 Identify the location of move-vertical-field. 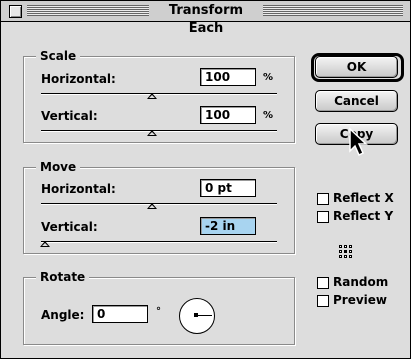
(228, 226).